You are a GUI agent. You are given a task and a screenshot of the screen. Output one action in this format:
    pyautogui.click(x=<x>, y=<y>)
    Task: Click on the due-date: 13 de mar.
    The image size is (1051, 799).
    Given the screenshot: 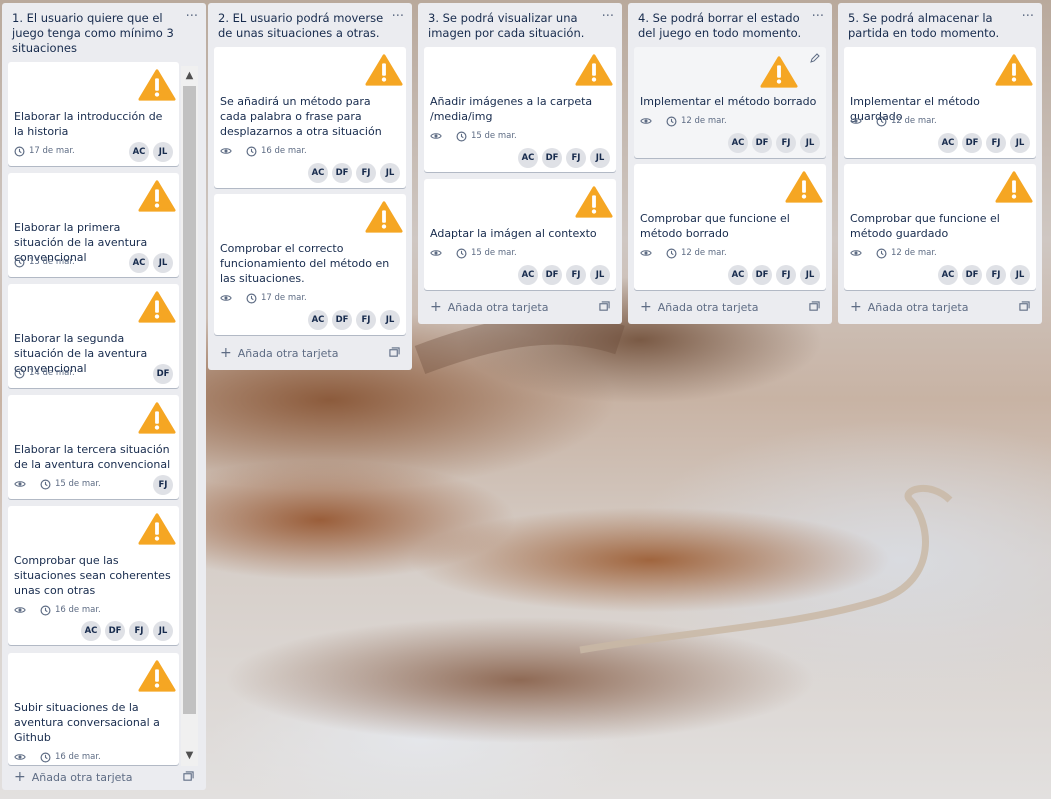 What is the action you would take?
    pyautogui.click(x=52, y=262)
    